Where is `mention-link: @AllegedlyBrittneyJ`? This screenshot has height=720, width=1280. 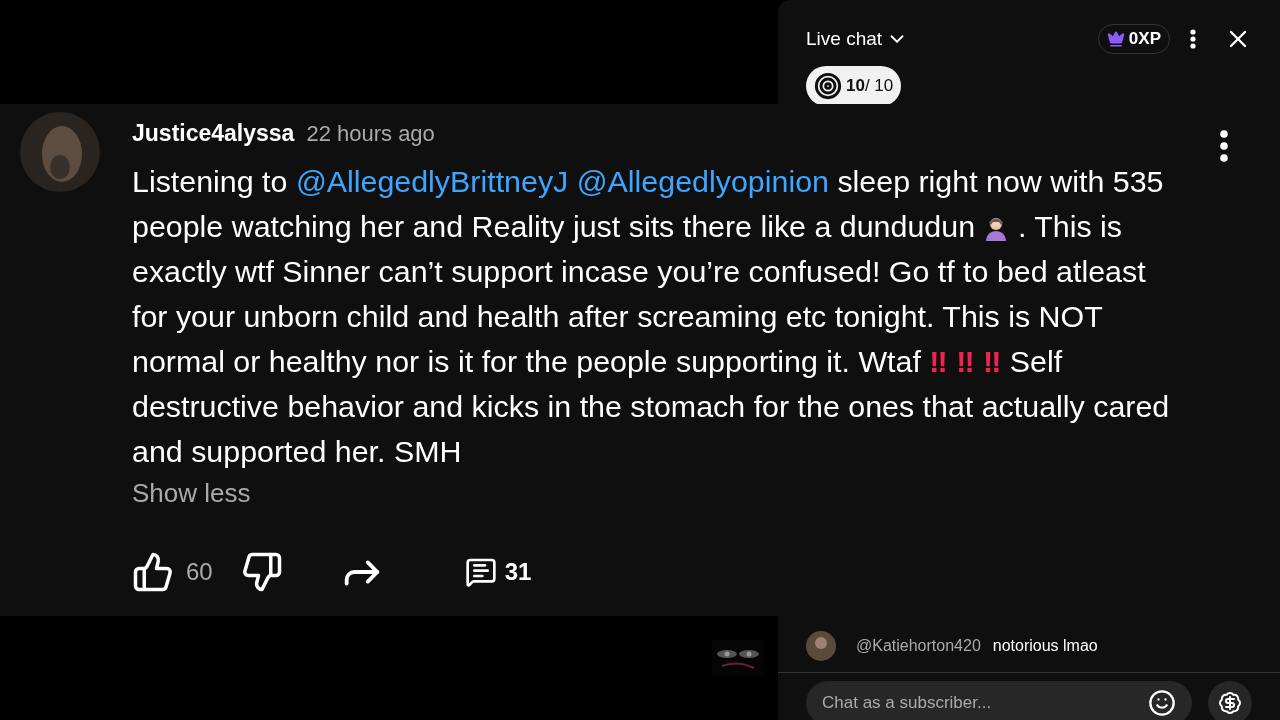 mention-link: @AllegedlyBrittneyJ is located at coordinates (436, 180).